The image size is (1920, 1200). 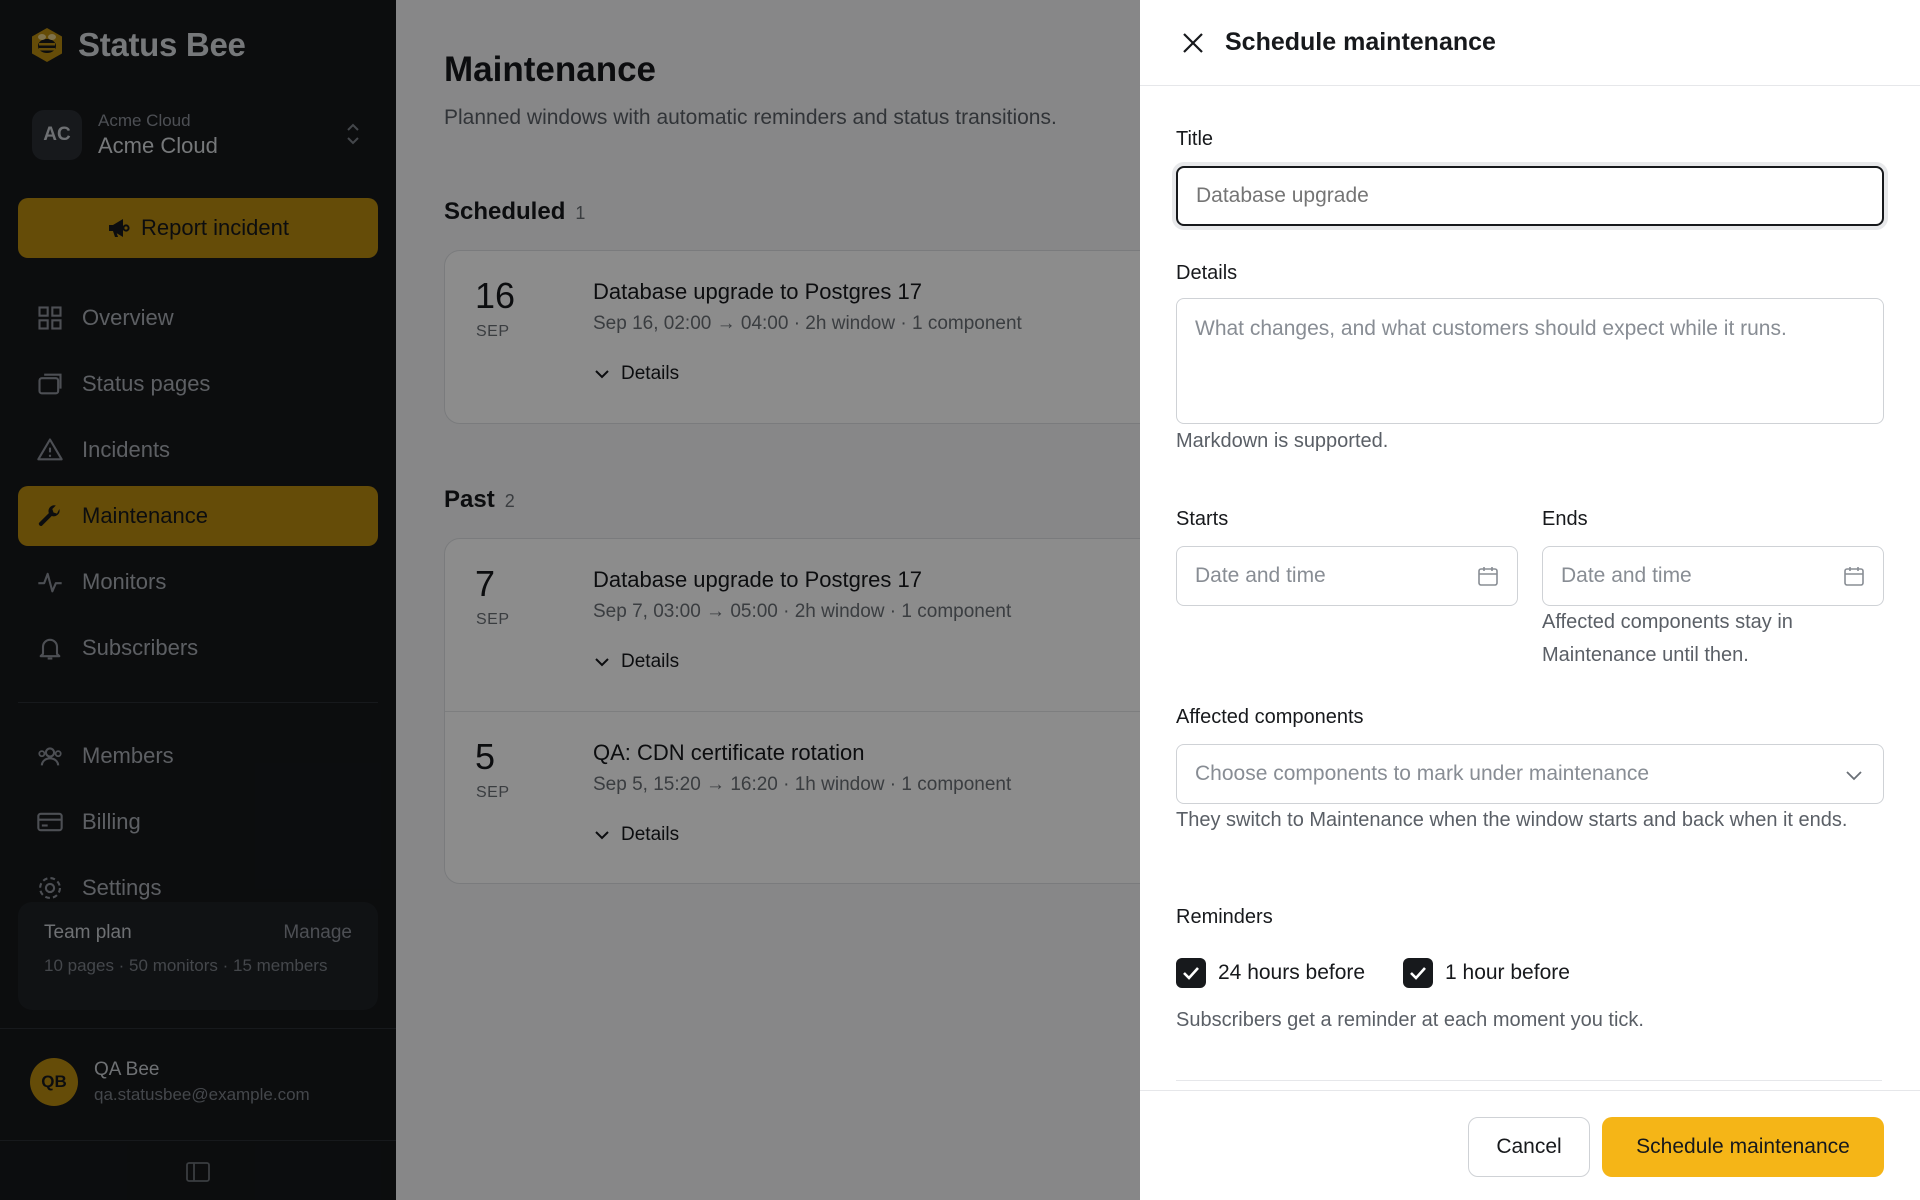 I want to click on ends-placeholder: Date and time, so click(x=1626, y=575).